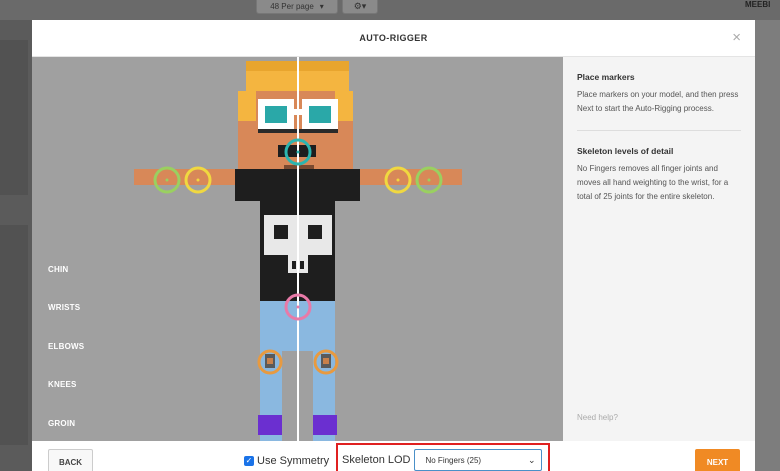 The width and height of the screenshot is (780, 471). Describe the element at coordinates (659, 130) in the screenshot. I see `panel-divider` at that location.